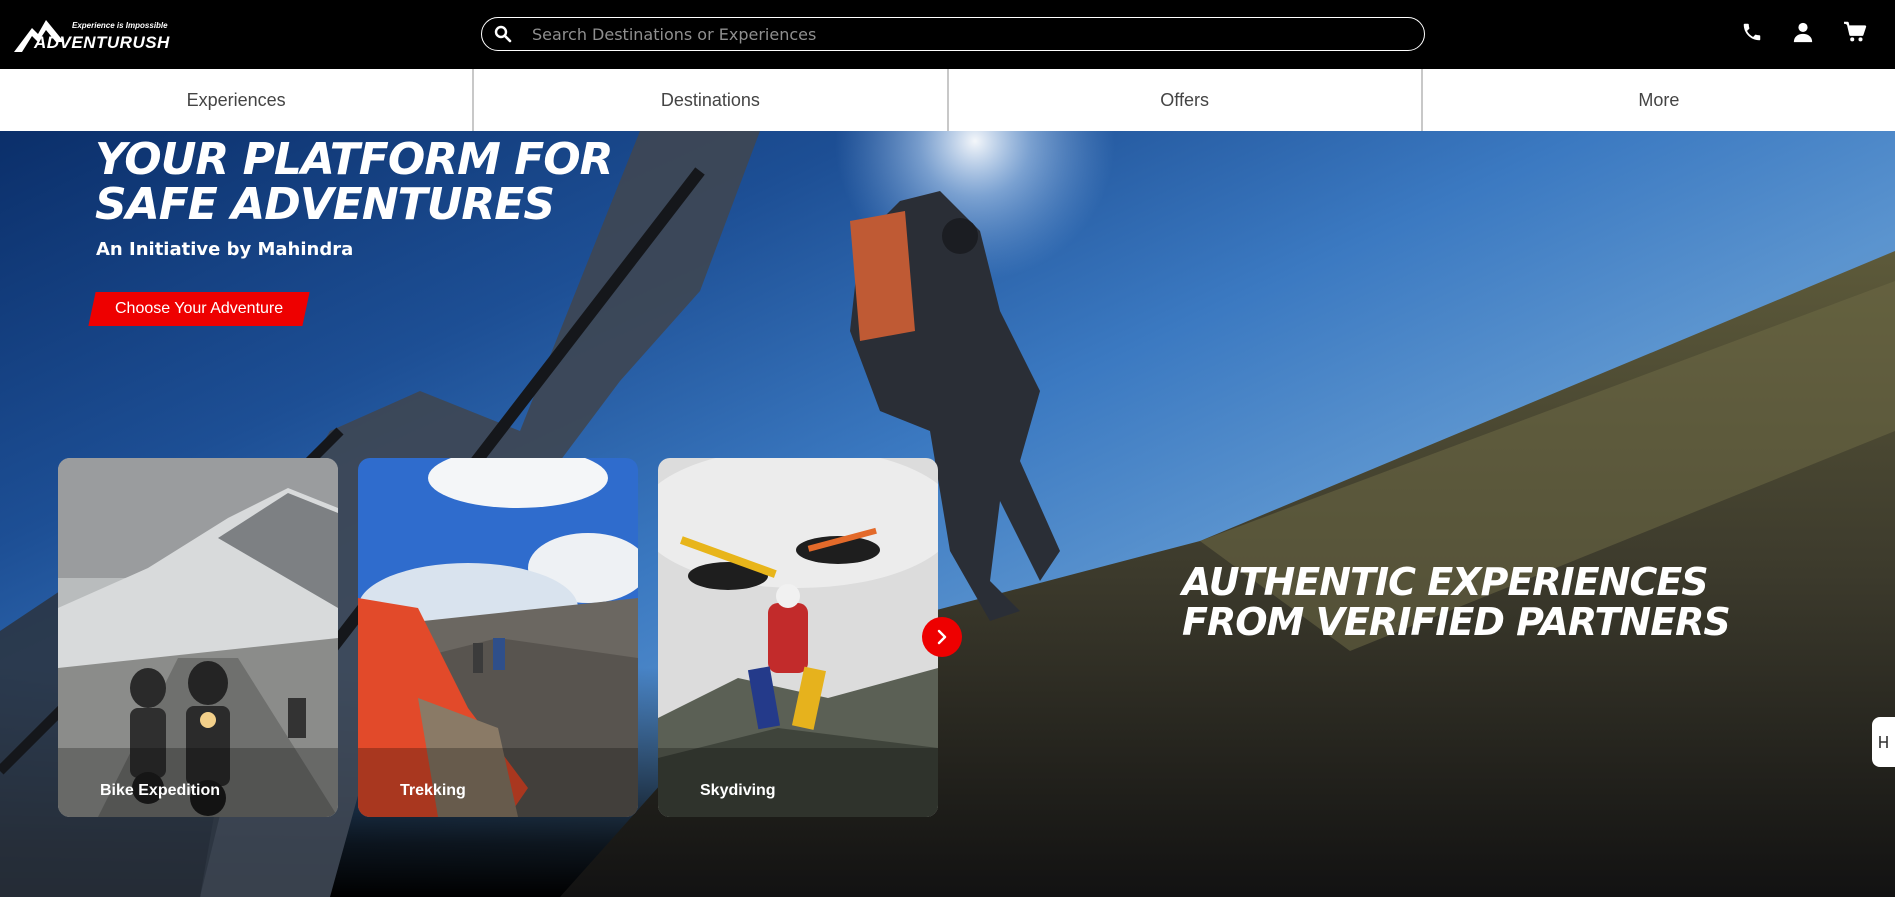 Image resolution: width=1895 pixels, height=897 pixels. Describe the element at coordinates (738, 790) in the screenshot. I see `card-label: Skydiving` at that location.